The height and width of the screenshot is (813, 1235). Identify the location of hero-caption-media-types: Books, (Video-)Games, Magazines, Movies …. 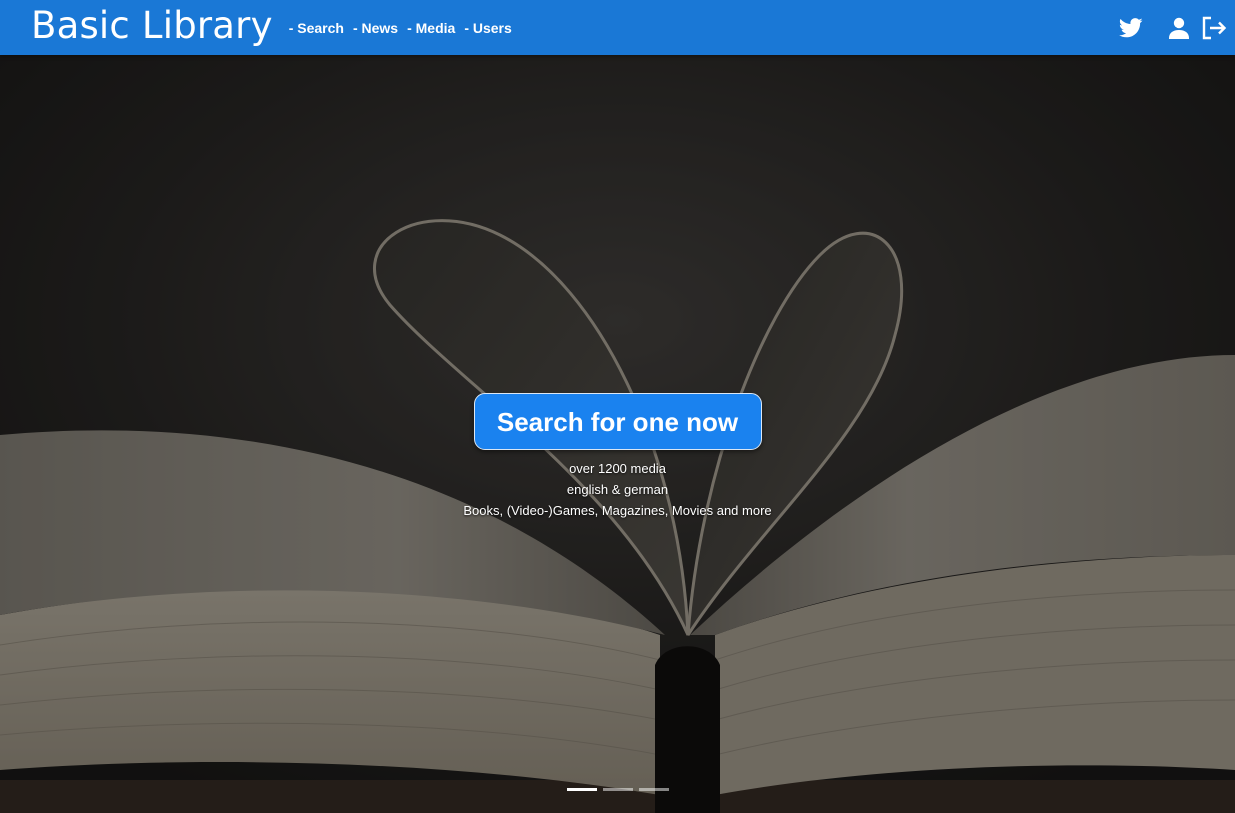
(617, 510).